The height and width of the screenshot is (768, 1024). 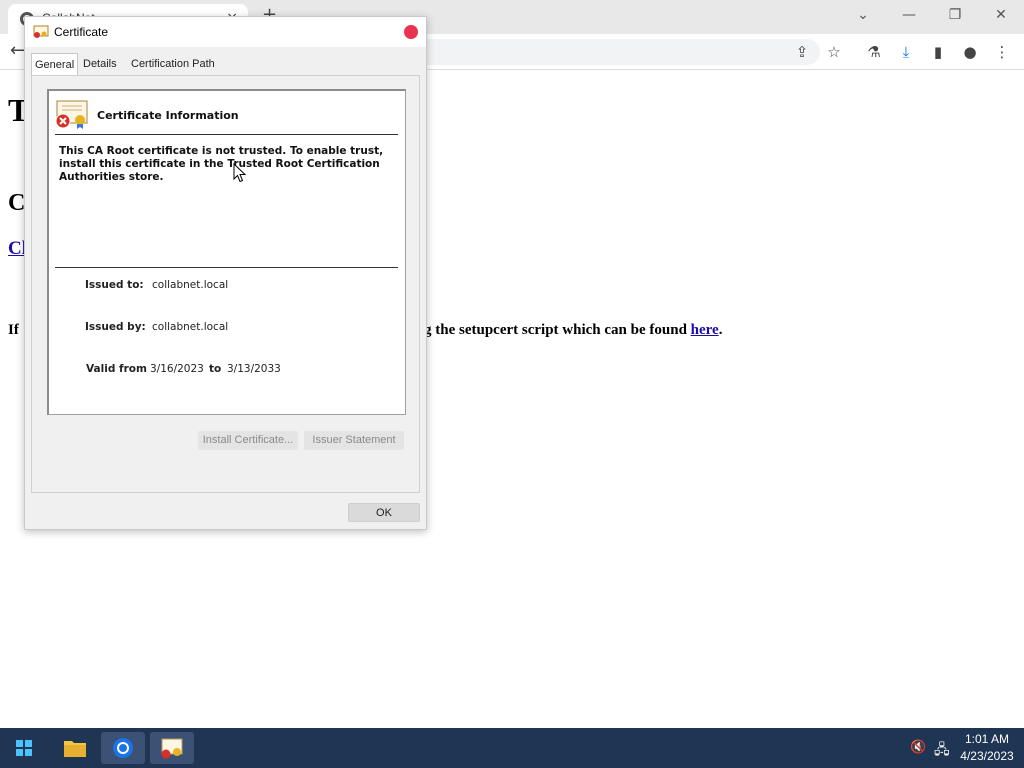 I want to click on chrome-icon, so click(x=123, y=748).